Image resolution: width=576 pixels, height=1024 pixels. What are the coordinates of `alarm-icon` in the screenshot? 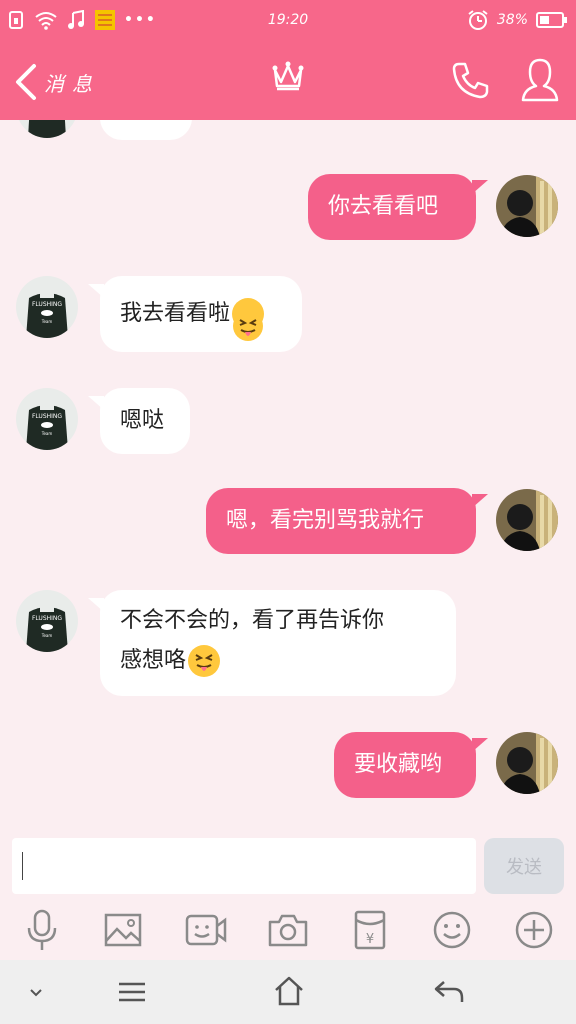 It's located at (478, 20).